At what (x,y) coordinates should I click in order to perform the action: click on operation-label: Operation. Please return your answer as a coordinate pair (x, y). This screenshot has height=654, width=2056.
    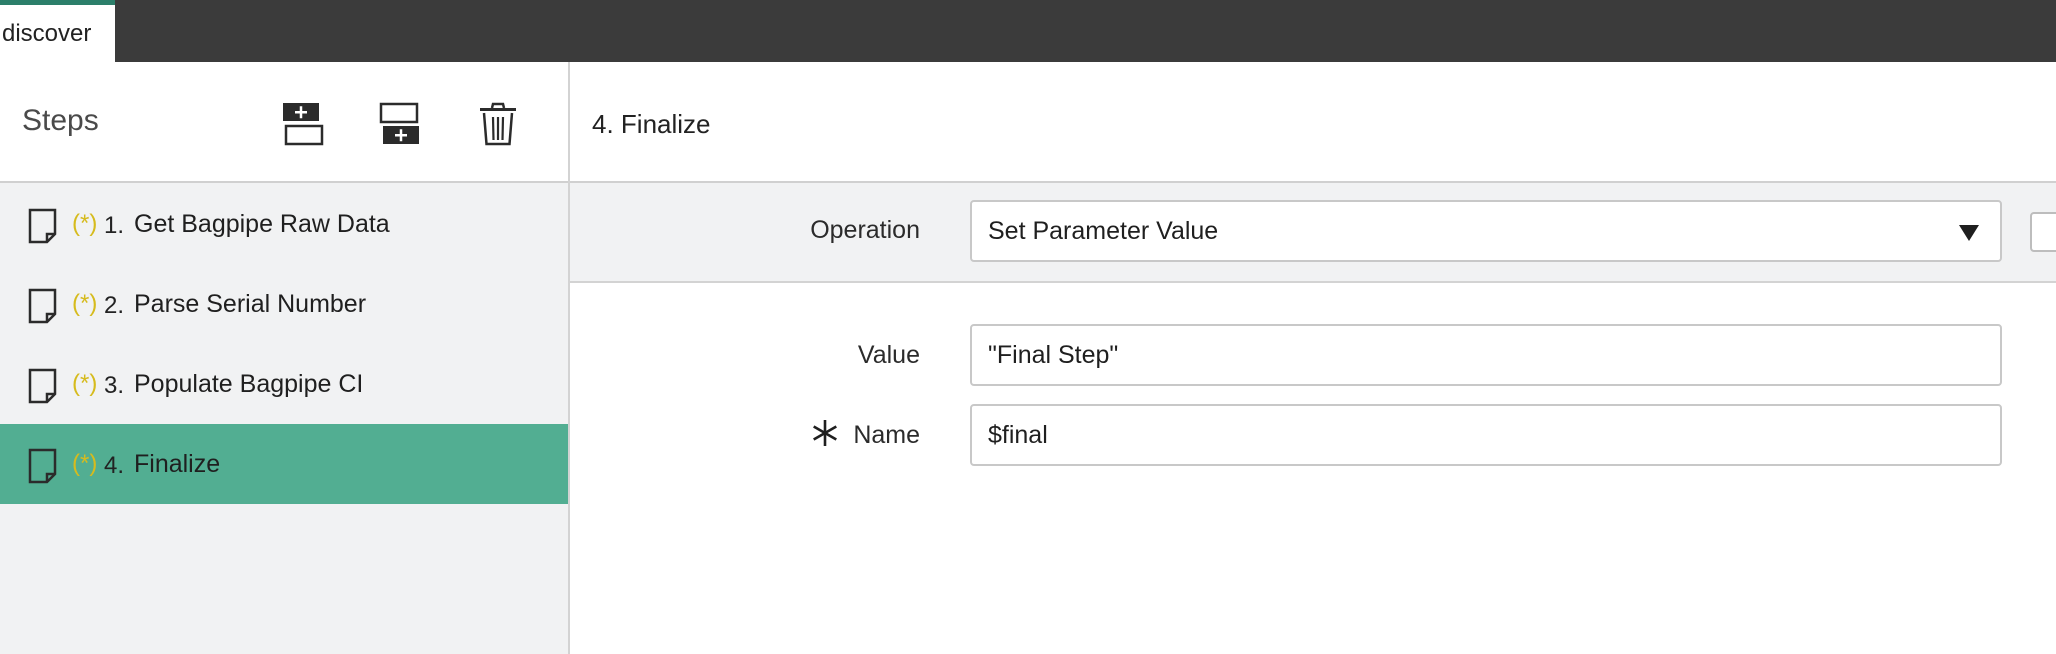
    Looking at the image, I should click on (865, 230).